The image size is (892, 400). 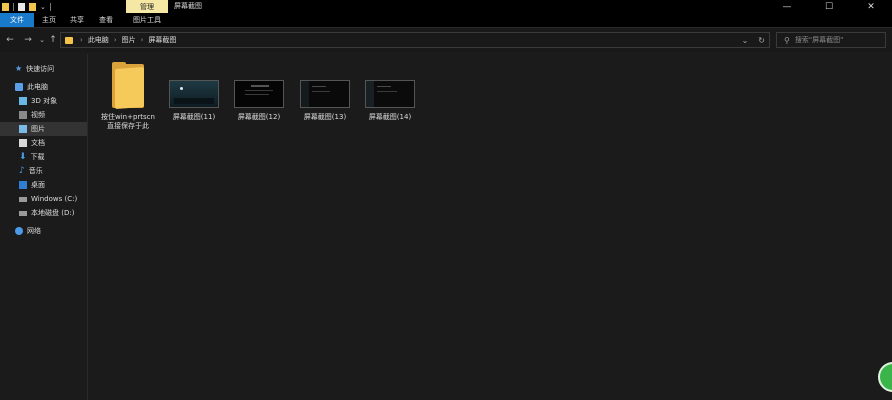 I want to click on refresh-icon: ↻, so click(x=761, y=40).